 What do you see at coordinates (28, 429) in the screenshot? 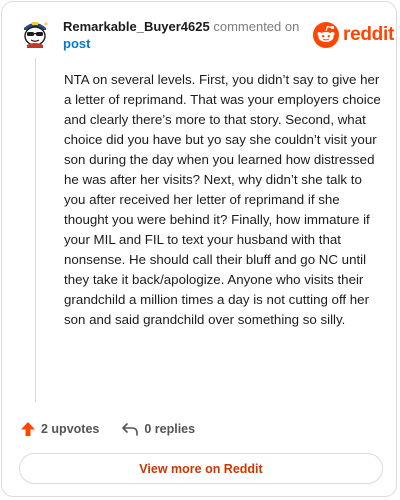
I see `upvote-arrow-icon` at bounding box center [28, 429].